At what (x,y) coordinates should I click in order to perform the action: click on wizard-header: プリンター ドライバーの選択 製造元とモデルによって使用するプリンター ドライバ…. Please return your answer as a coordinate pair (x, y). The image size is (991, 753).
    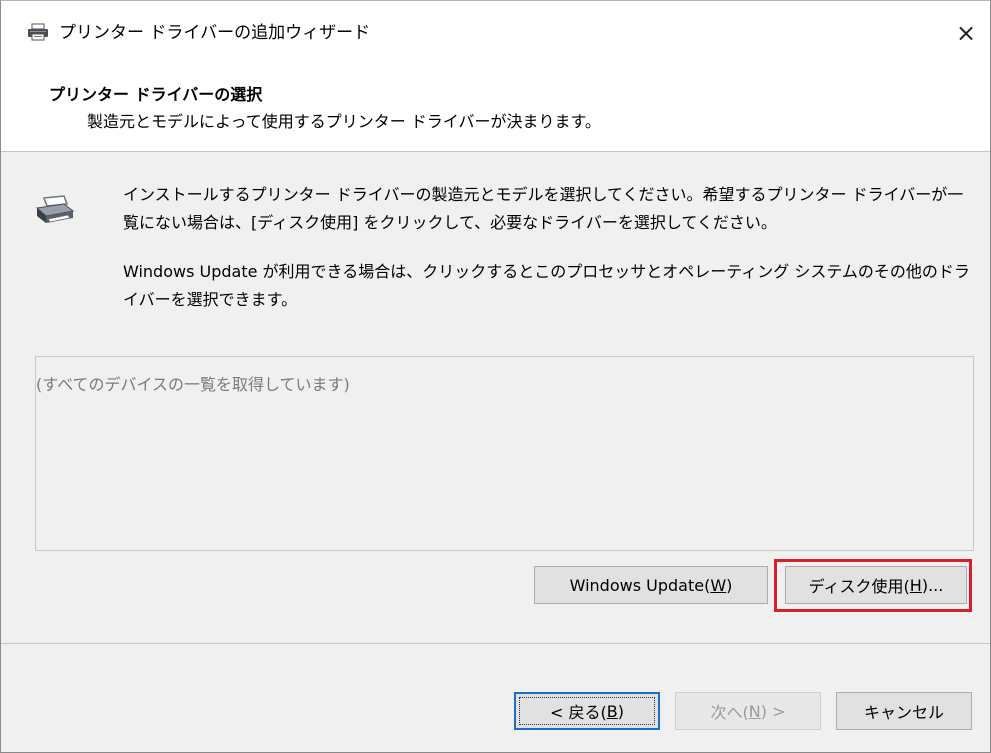
    Looking at the image, I should click on (495, 105).